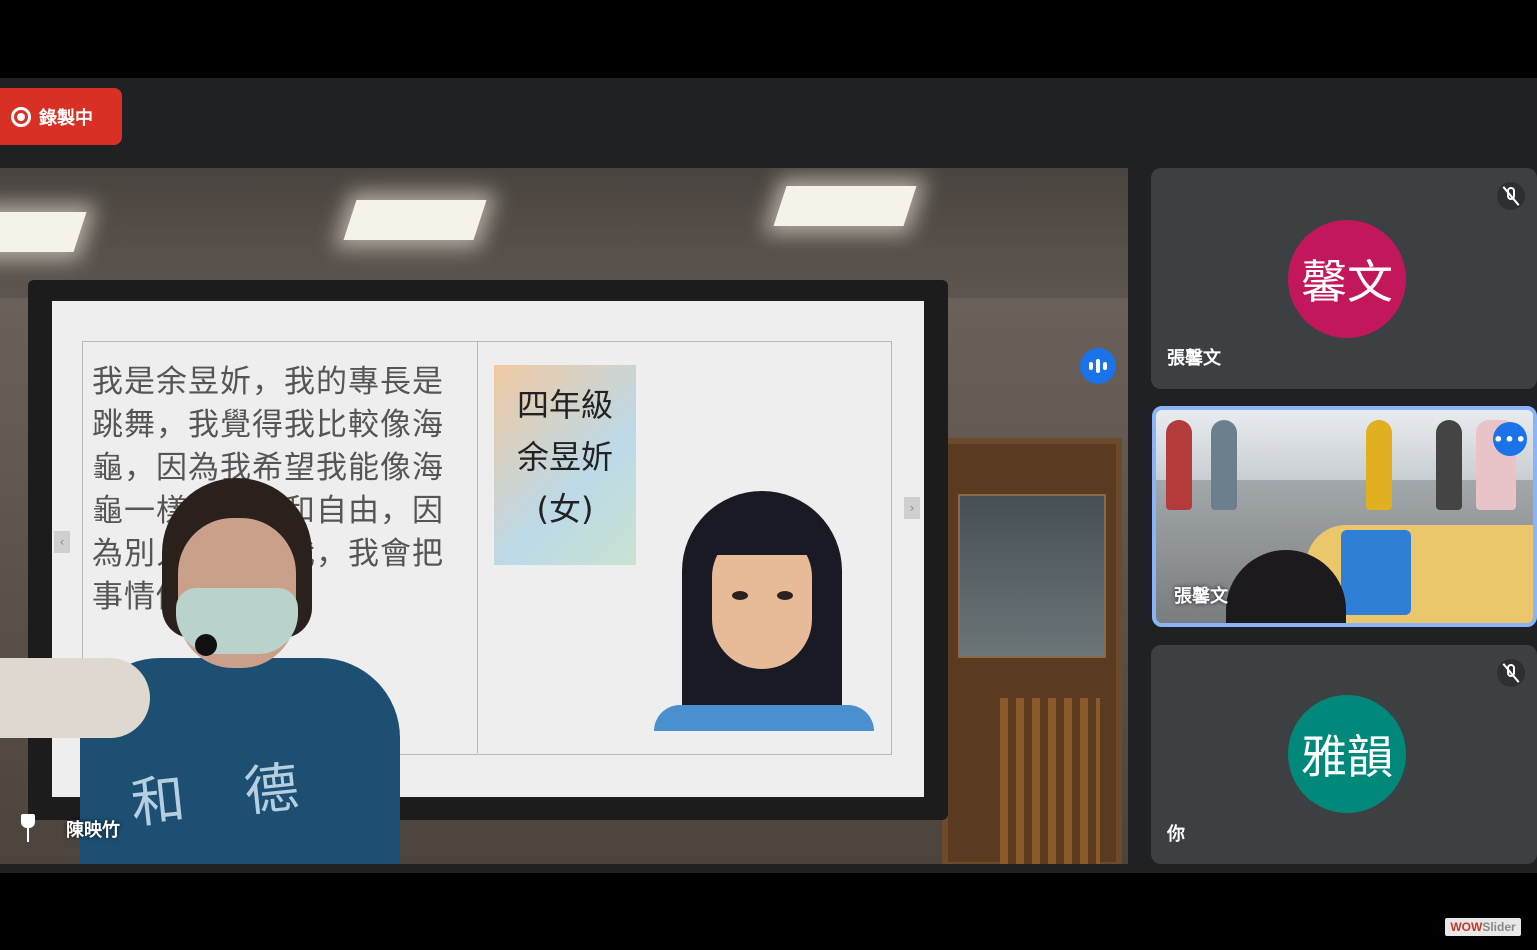 This screenshot has width=1537, height=950. What do you see at coordinates (767, 611) in the screenshot?
I see `cartoon-avatar-image` at bounding box center [767, 611].